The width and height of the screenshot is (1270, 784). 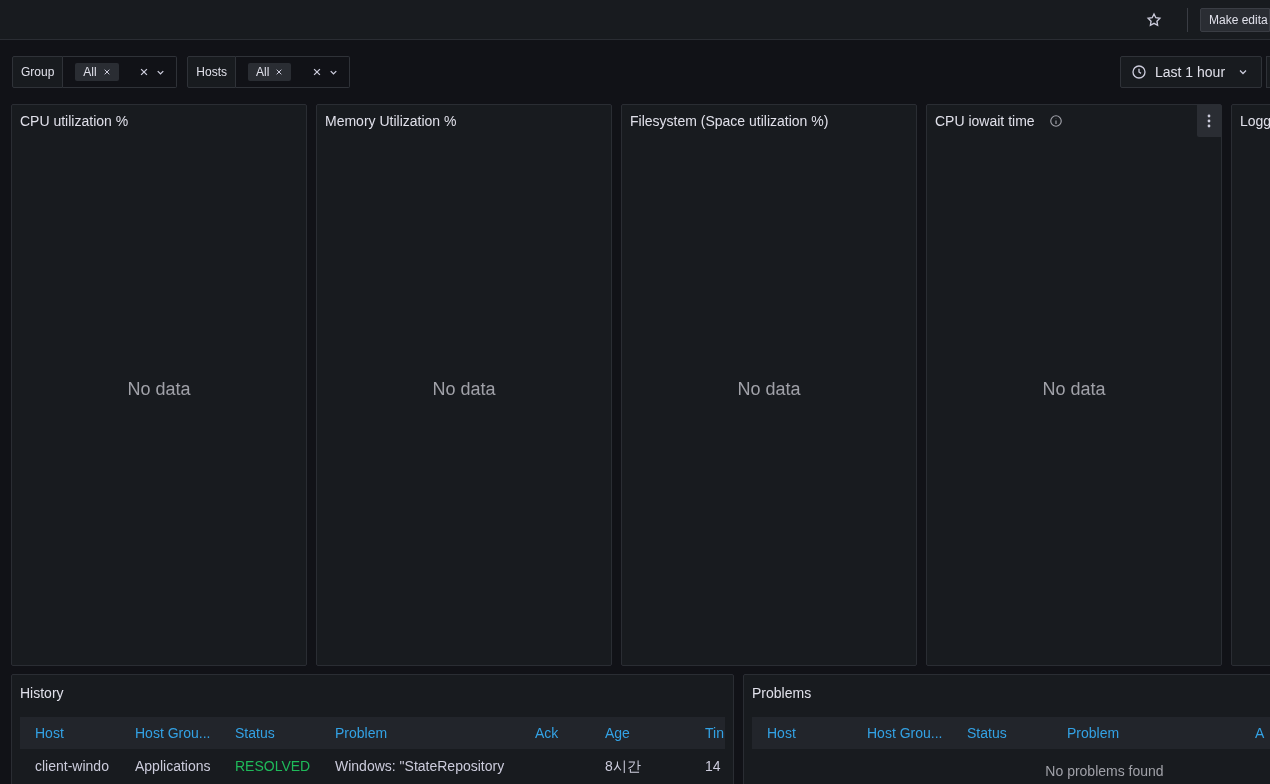 I want to click on panel-title: CPU iowait time, so click(x=985, y=121).